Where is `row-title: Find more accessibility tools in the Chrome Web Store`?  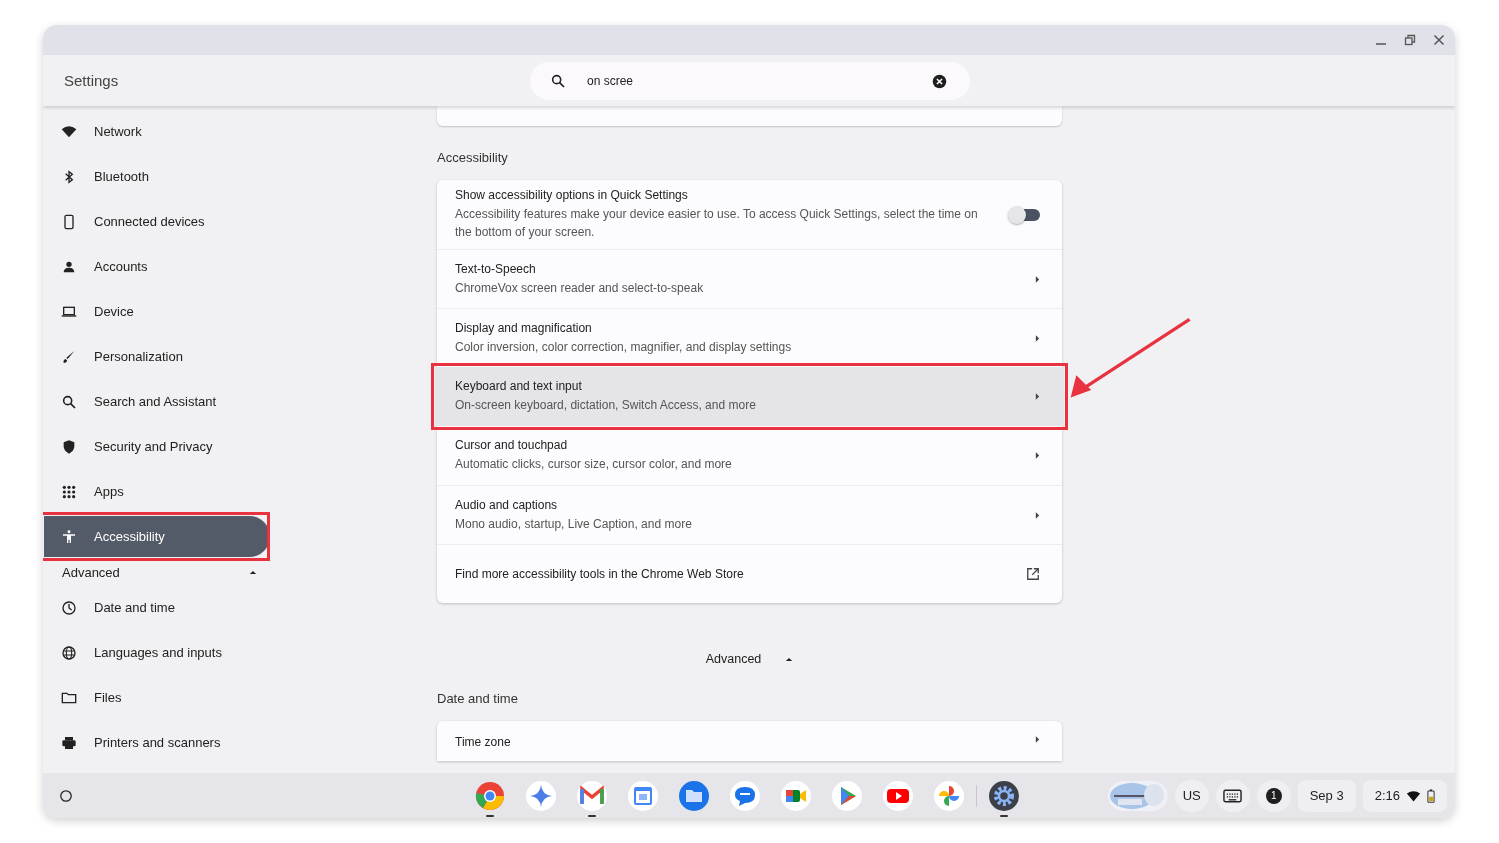
row-title: Find more accessibility tools in the Chrome Web Store is located at coordinates (600, 574).